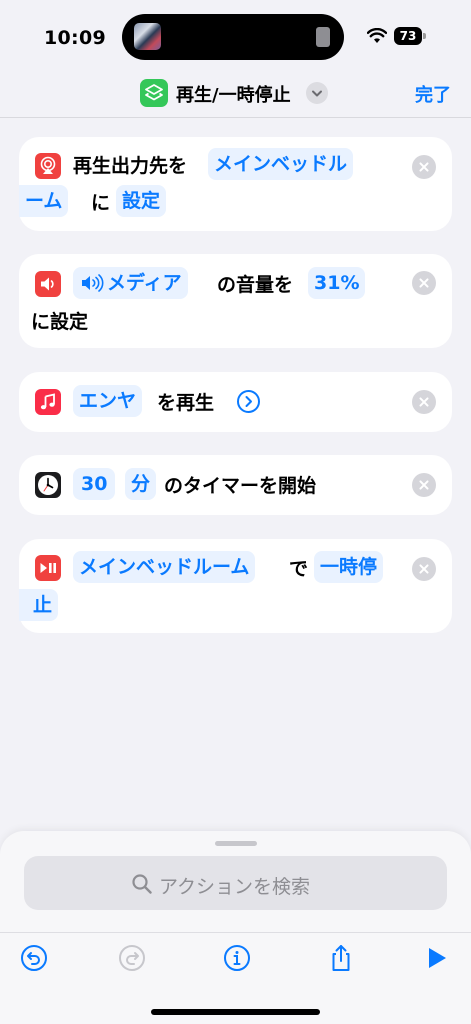 The height and width of the screenshot is (1024, 471). I want to click on token-timer-unit: 分, so click(141, 484).